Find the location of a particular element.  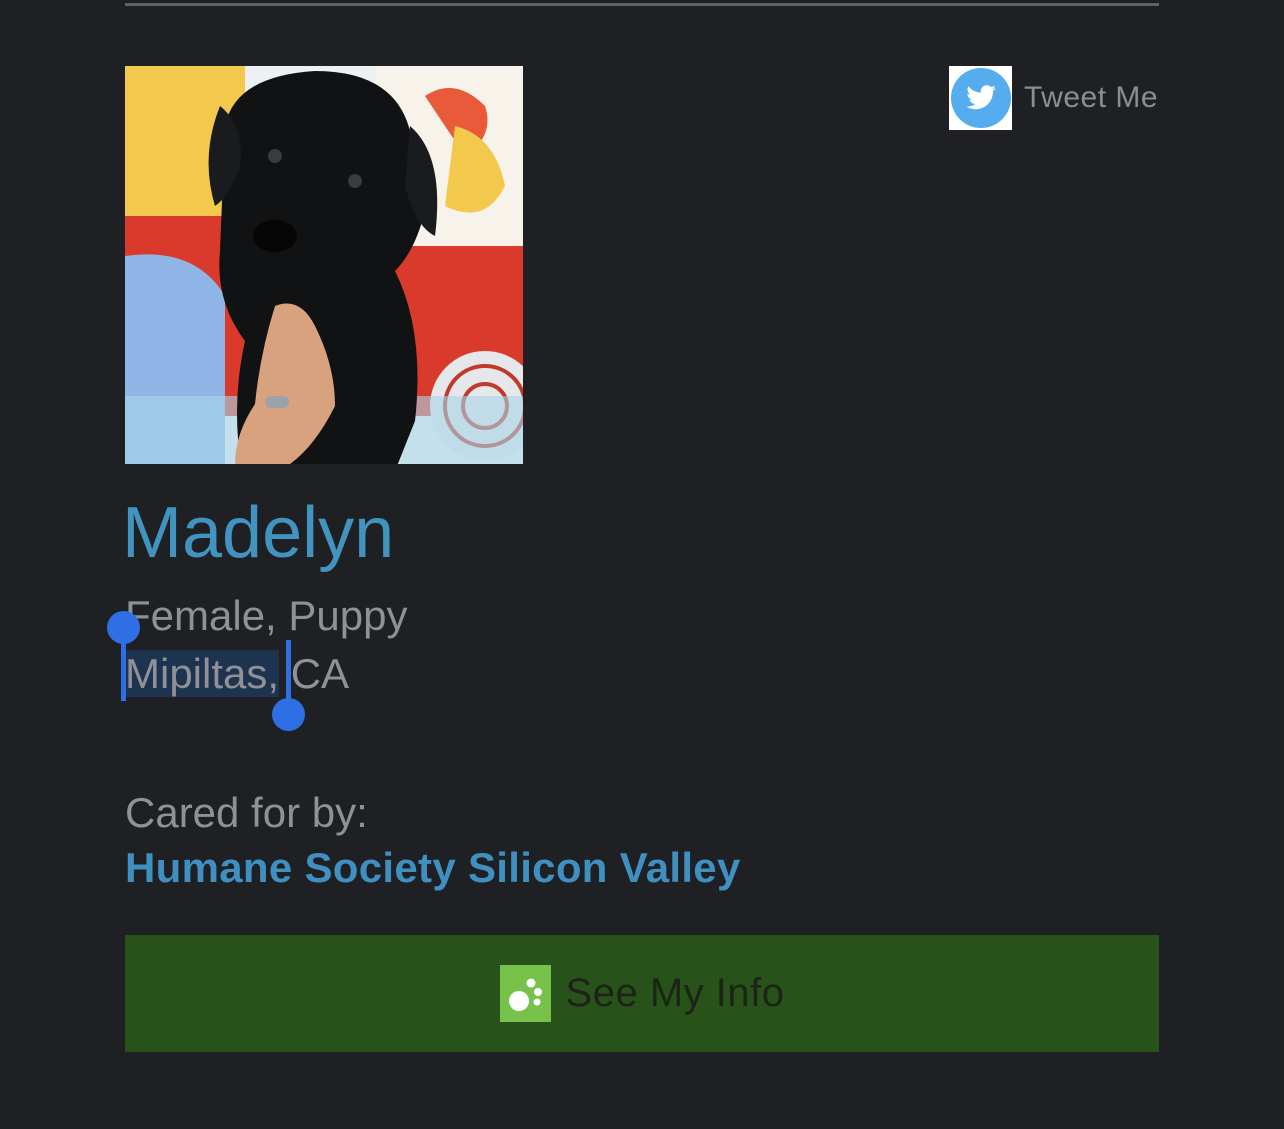

paw-icon is located at coordinates (525, 993).